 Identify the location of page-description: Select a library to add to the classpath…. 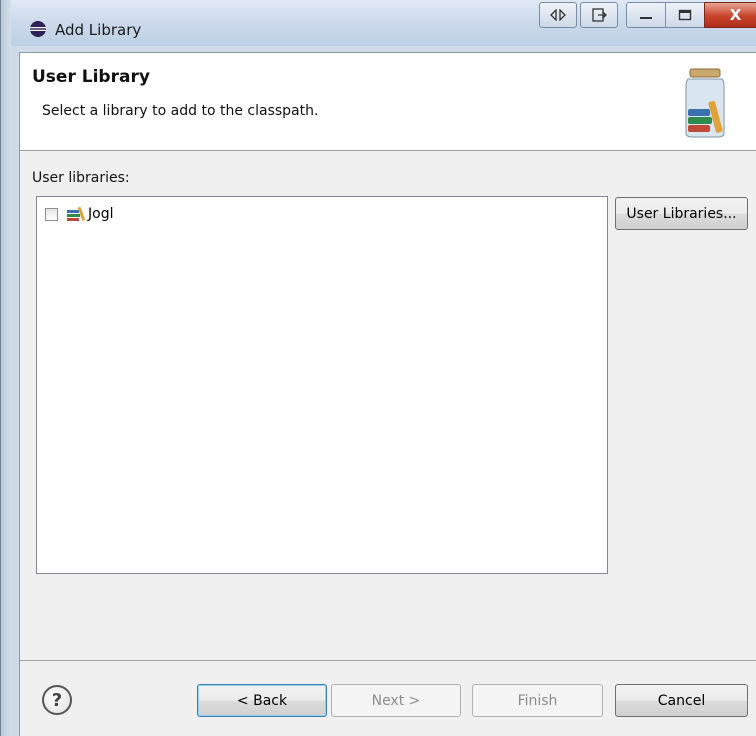
(180, 111).